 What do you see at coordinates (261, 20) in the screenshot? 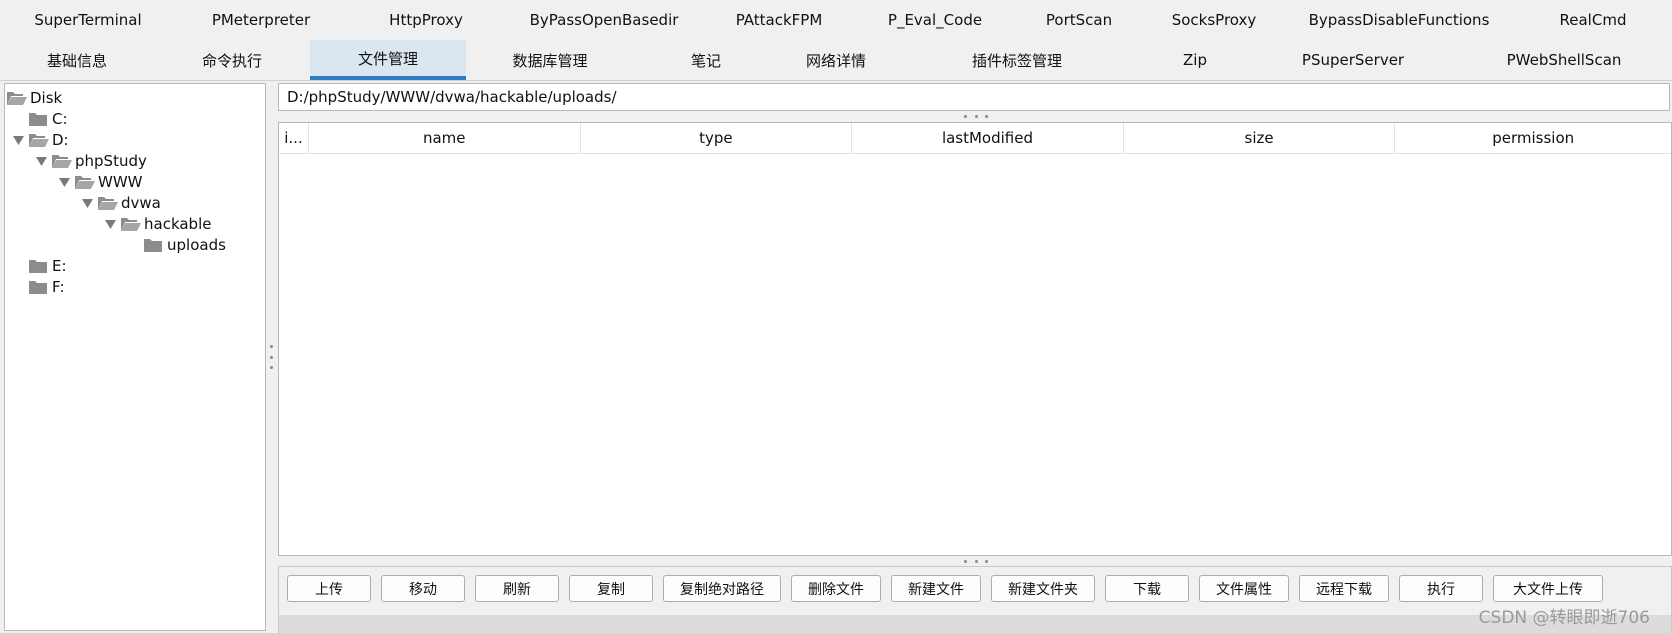
I see `plugin-tab-1: PMeterpreter` at bounding box center [261, 20].